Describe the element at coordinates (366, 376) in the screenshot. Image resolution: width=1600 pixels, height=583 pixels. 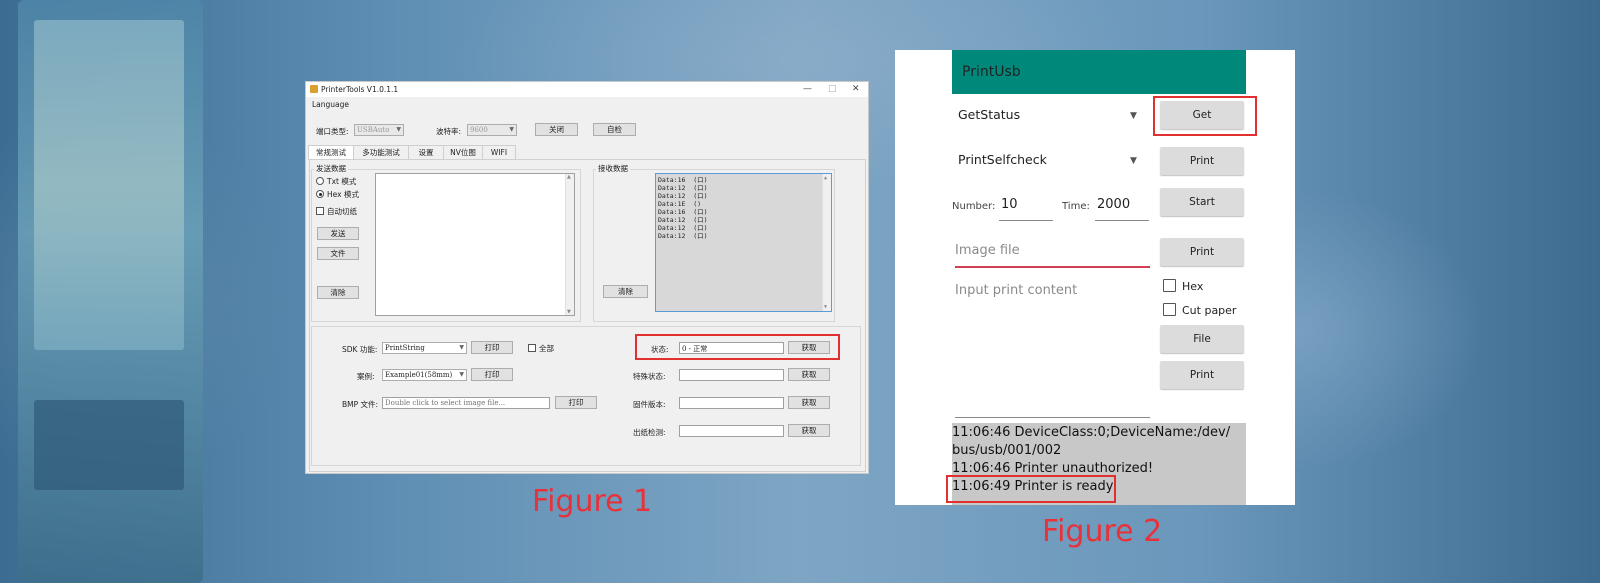
I see `example-label: 案例:` at that location.